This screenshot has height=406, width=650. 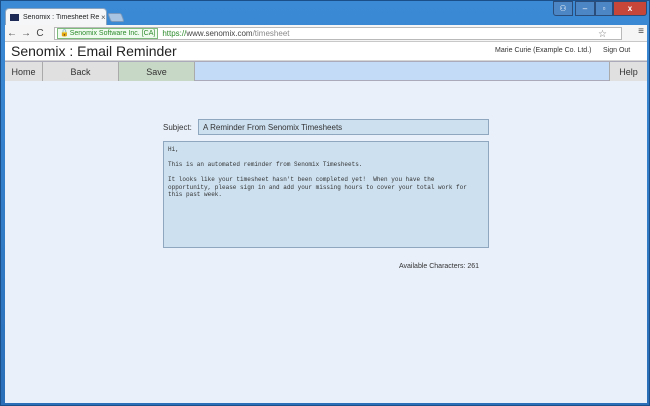 I want to click on maximize-button: ▫, so click(x=604, y=8).